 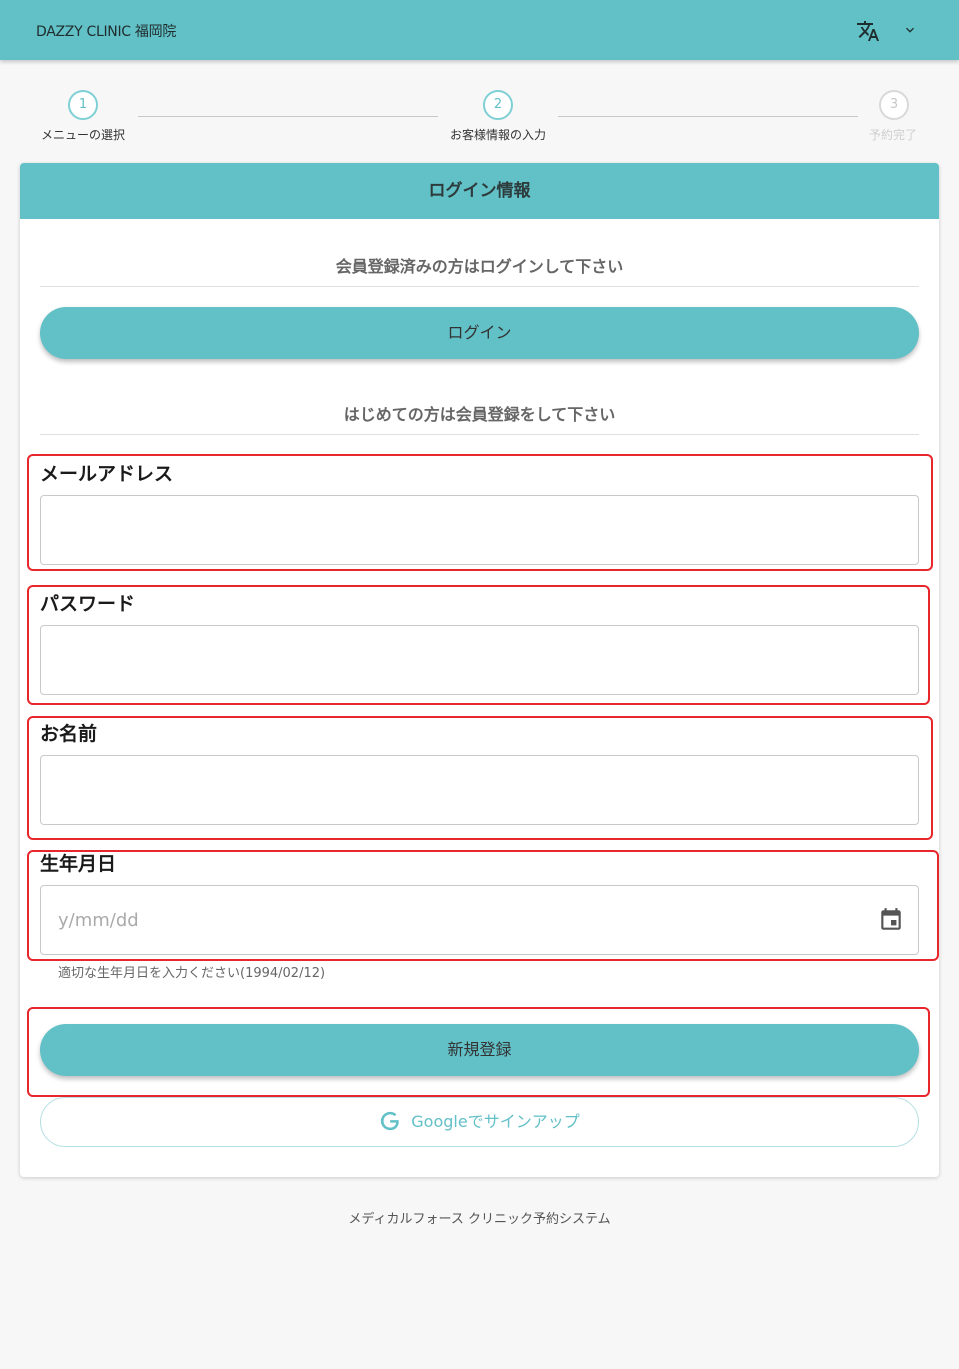 What do you see at coordinates (192, 973) in the screenshot?
I see `birthday-helper-text: 適切な生年月日を入力ください(1994/02/12)` at bounding box center [192, 973].